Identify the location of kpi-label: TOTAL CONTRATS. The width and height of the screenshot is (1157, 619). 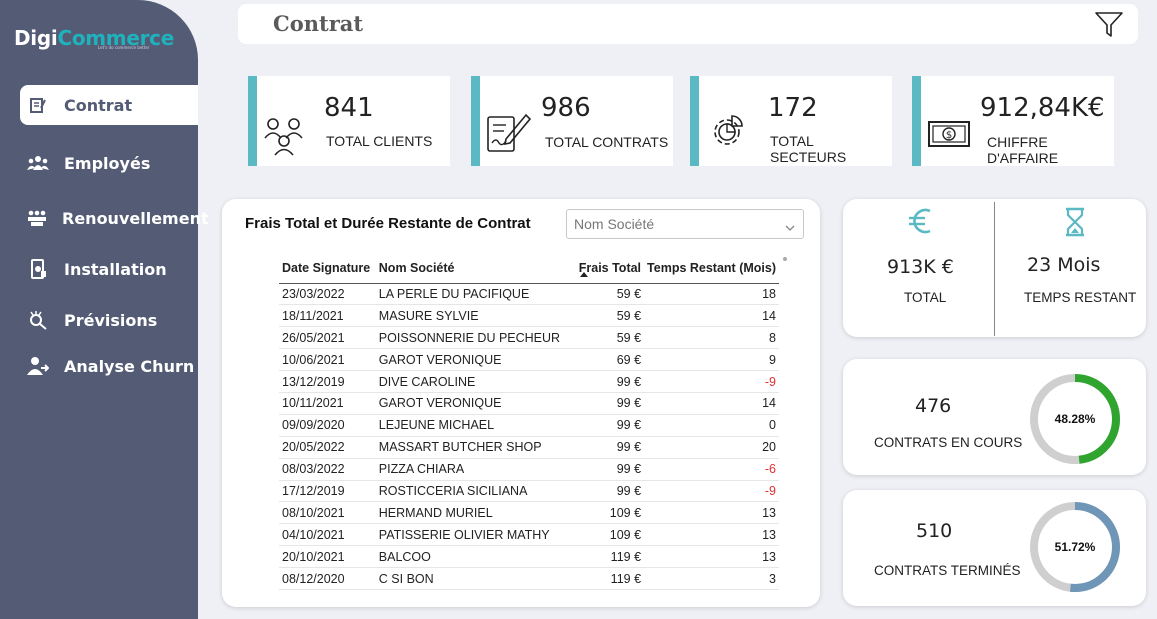
(607, 142).